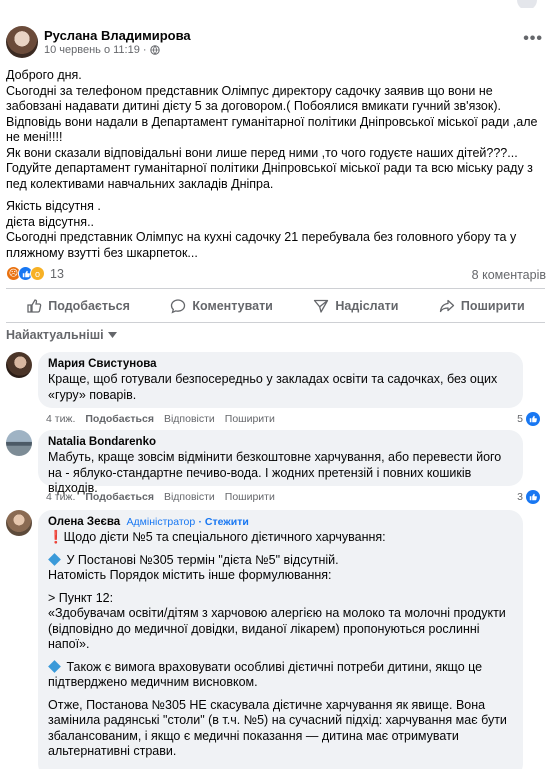 The height and width of the screenshot is (769, 551). I want to click on share-button: Поширити, so click(482, 306).